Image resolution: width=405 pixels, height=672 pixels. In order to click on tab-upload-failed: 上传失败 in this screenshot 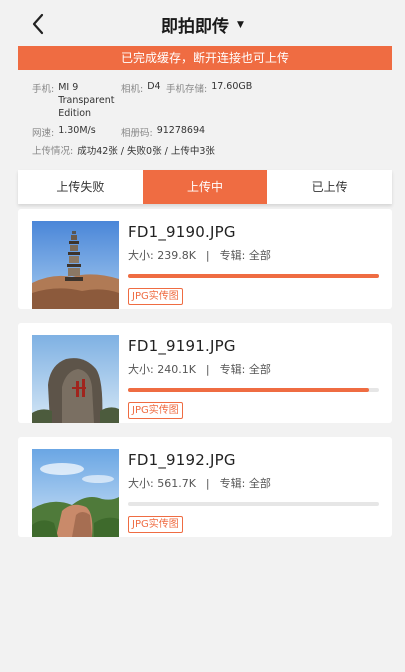, I will do `click(80, 187)`.